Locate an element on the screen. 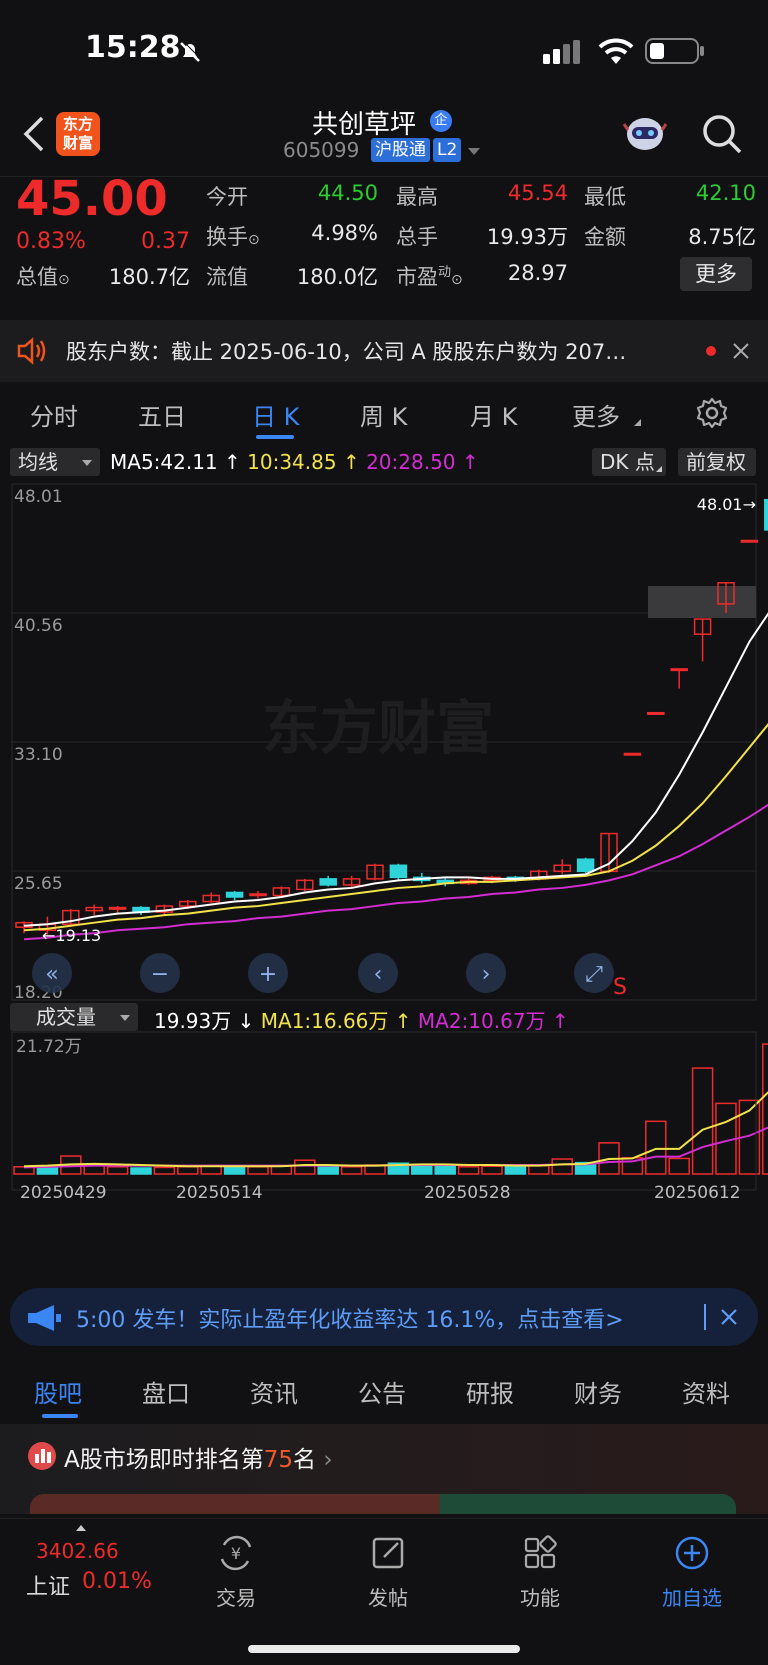 The image size is (768, 1665). banner-text: 5:00 发车！实际止盈年化收益率达 16.1%，点击查看> is located at coordinates (350, 1320).